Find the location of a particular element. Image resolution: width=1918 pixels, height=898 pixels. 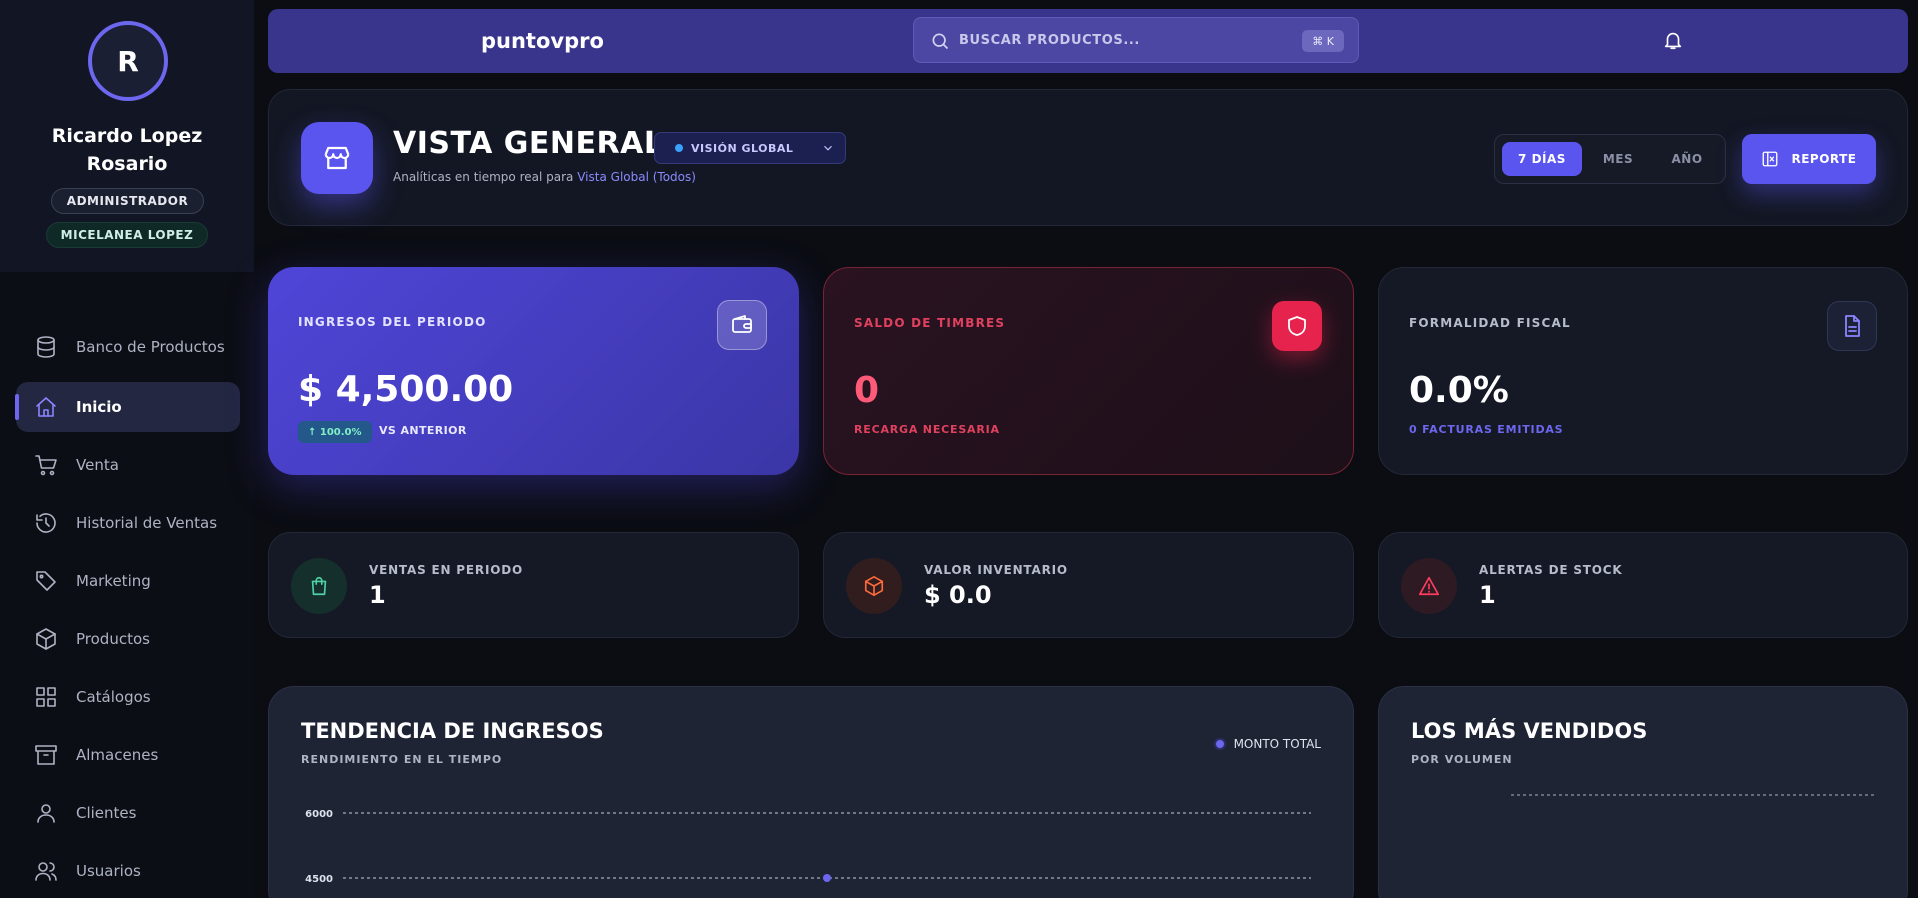

shield-icon is located at coordinates (1297, 326).